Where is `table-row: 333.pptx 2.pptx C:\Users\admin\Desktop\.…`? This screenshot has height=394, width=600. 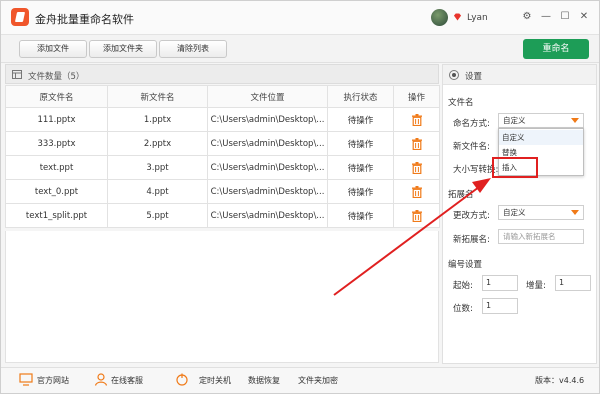 table-row: 333.pptx 2.pptx C:\Users\admin\Desktop\.… is located at coordinates (222, 143).